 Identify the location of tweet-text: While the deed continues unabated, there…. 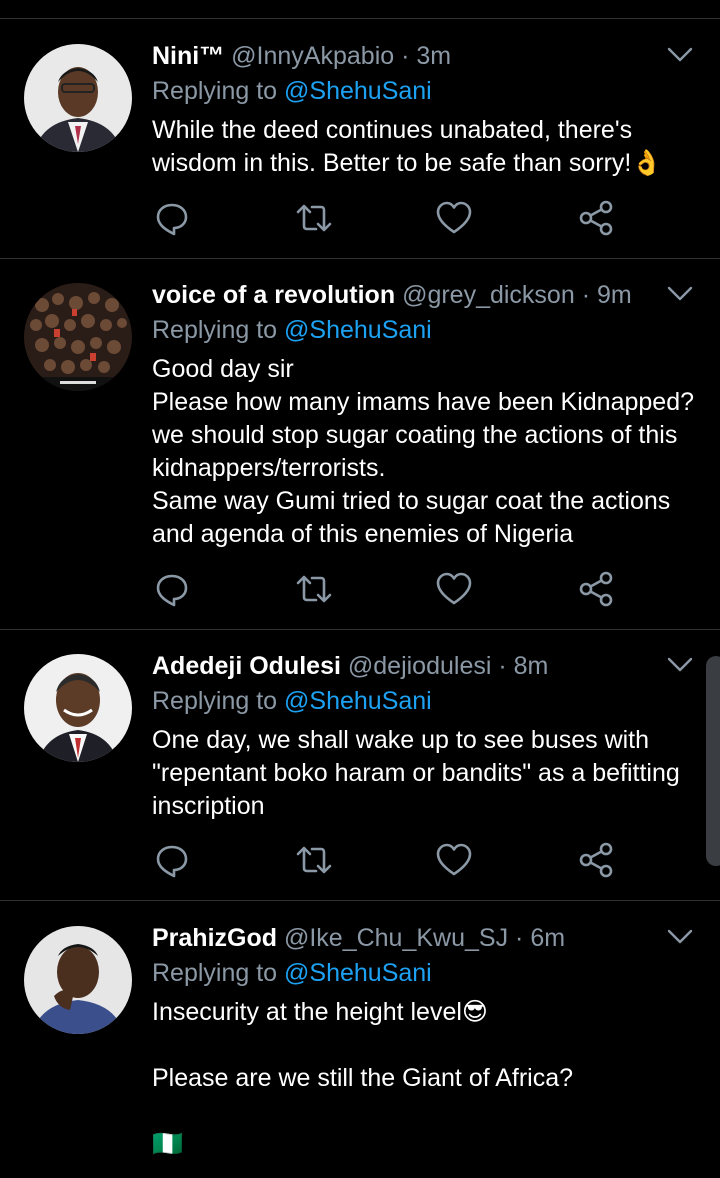
(407, 146).